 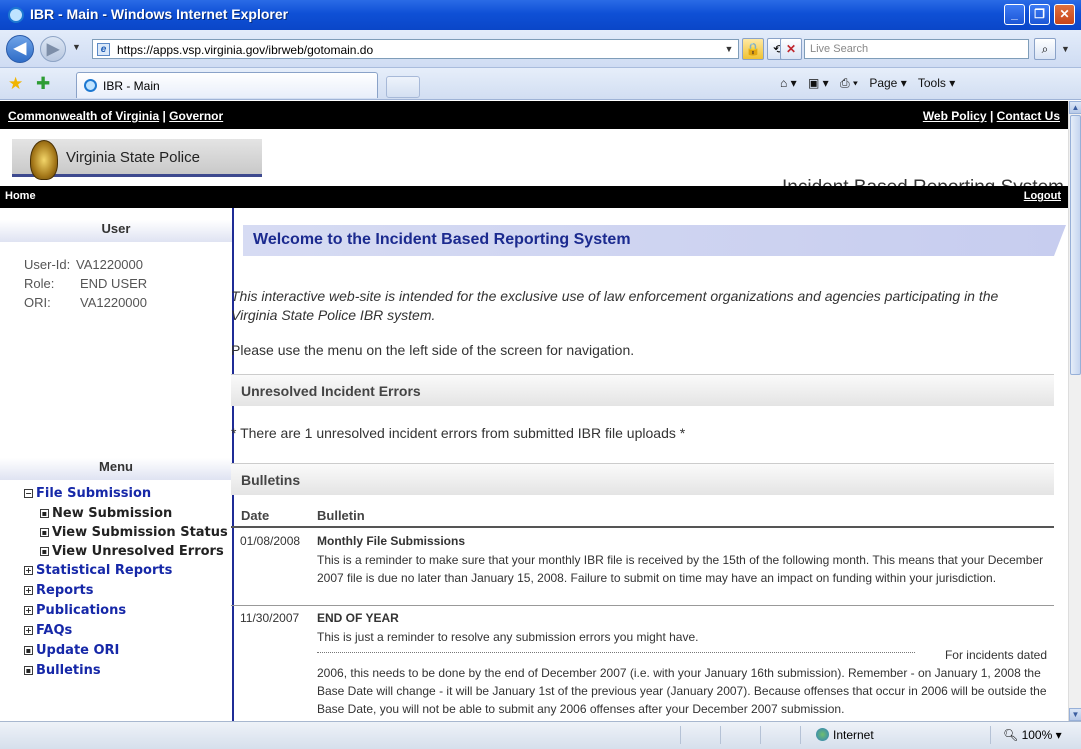 I want to click on recent-pages-dropdown: ▼, so click(x=76, y=47).